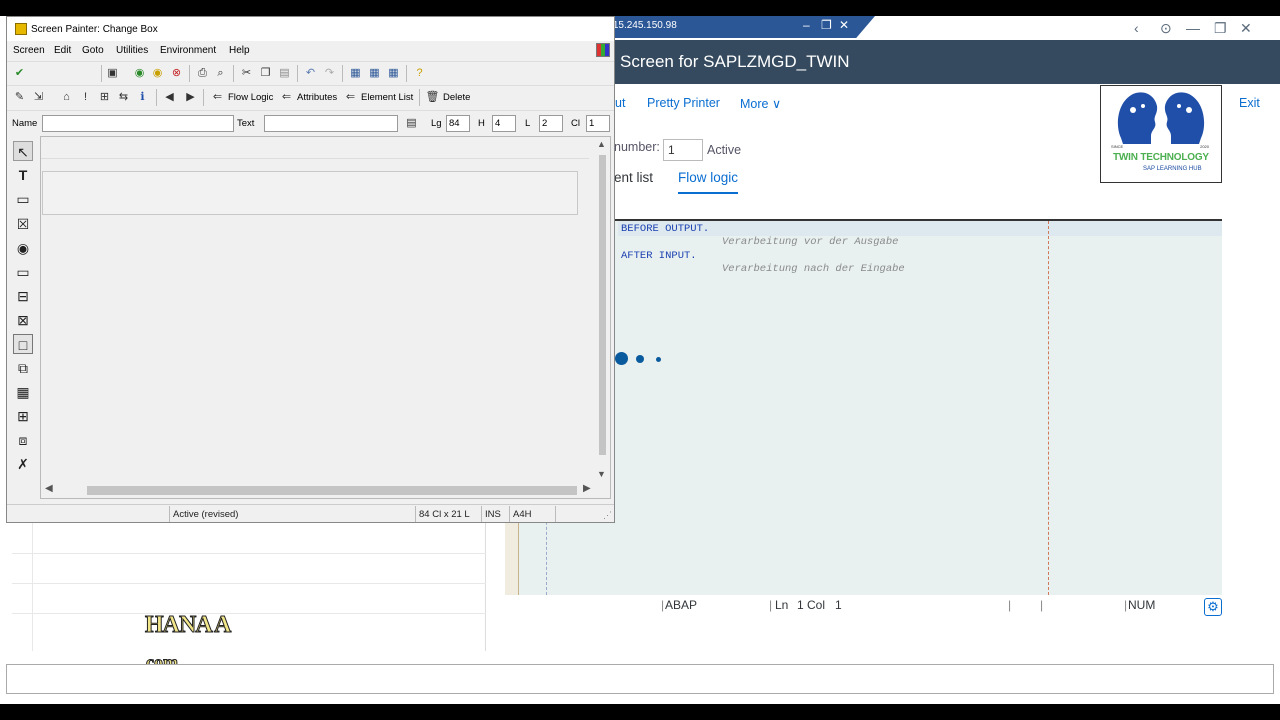 Image resolution: width=1280 pixels, height=720 pixels. What do you see at coordinates (202, 73) in the screenshot?
I see `print-icon: ⎙` at bounding box center [202, 73].